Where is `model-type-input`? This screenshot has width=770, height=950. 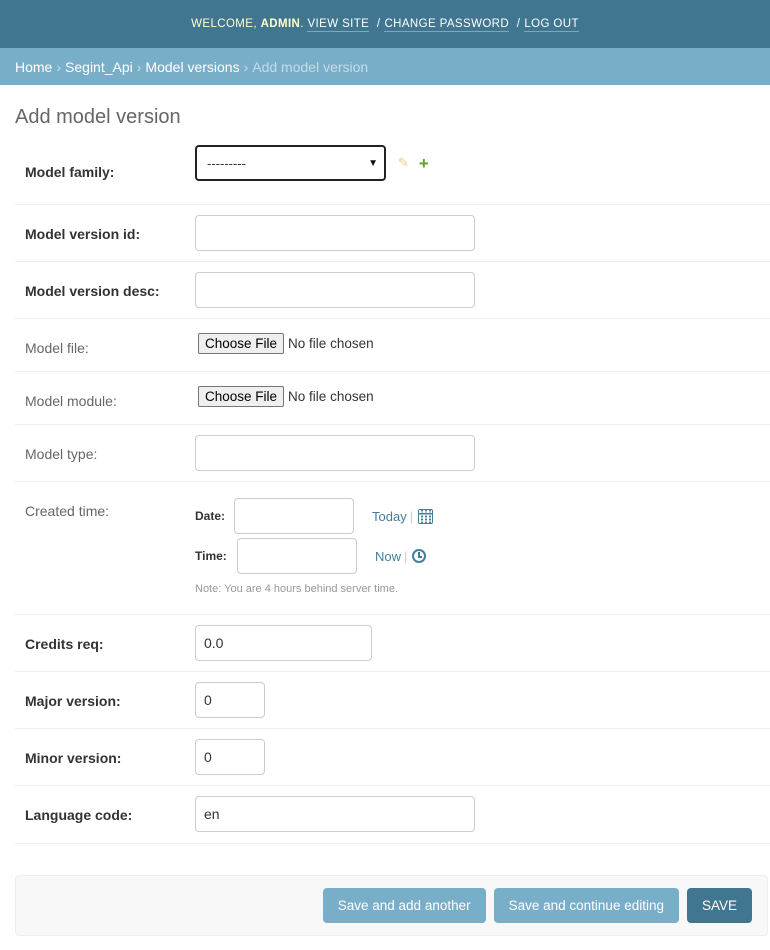
model-type-input is located at coordinates (335, 453).